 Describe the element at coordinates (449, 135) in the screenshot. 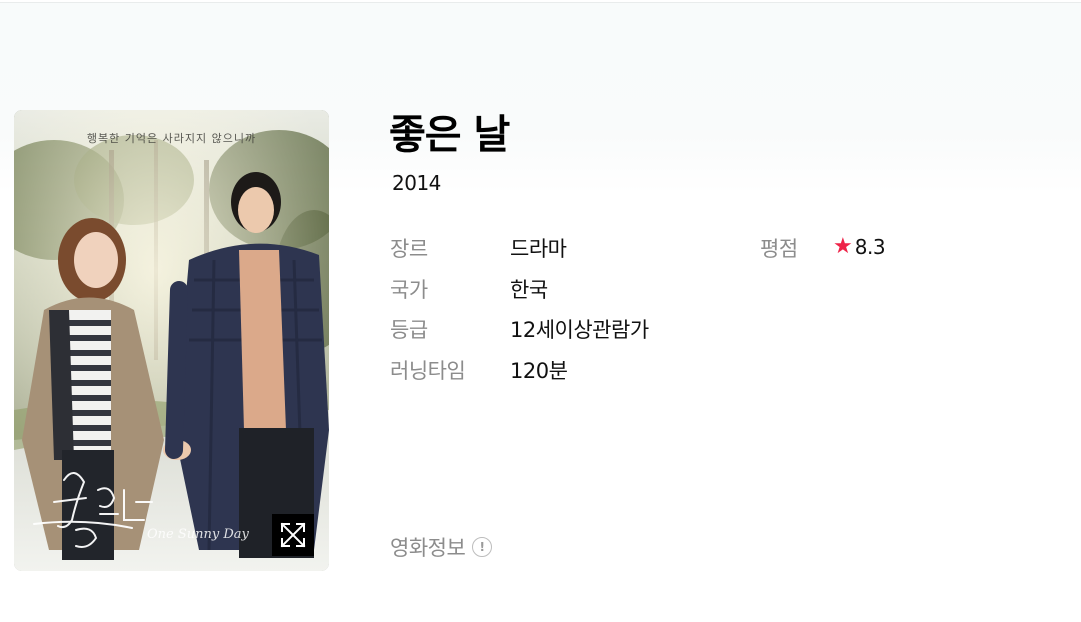

I see `movie-title: 좋은 날` at that location.